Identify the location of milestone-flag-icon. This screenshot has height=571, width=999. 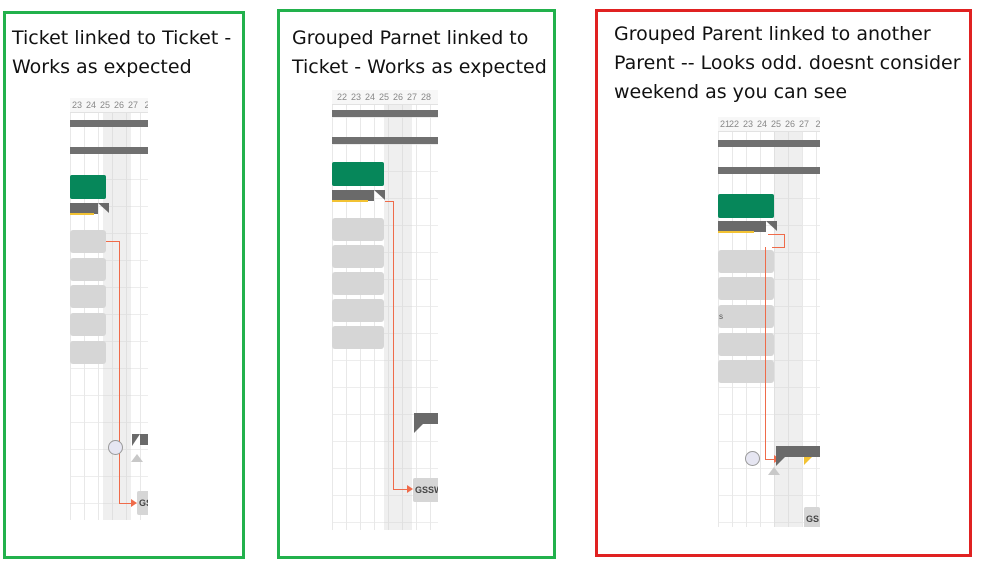
(808, 461).